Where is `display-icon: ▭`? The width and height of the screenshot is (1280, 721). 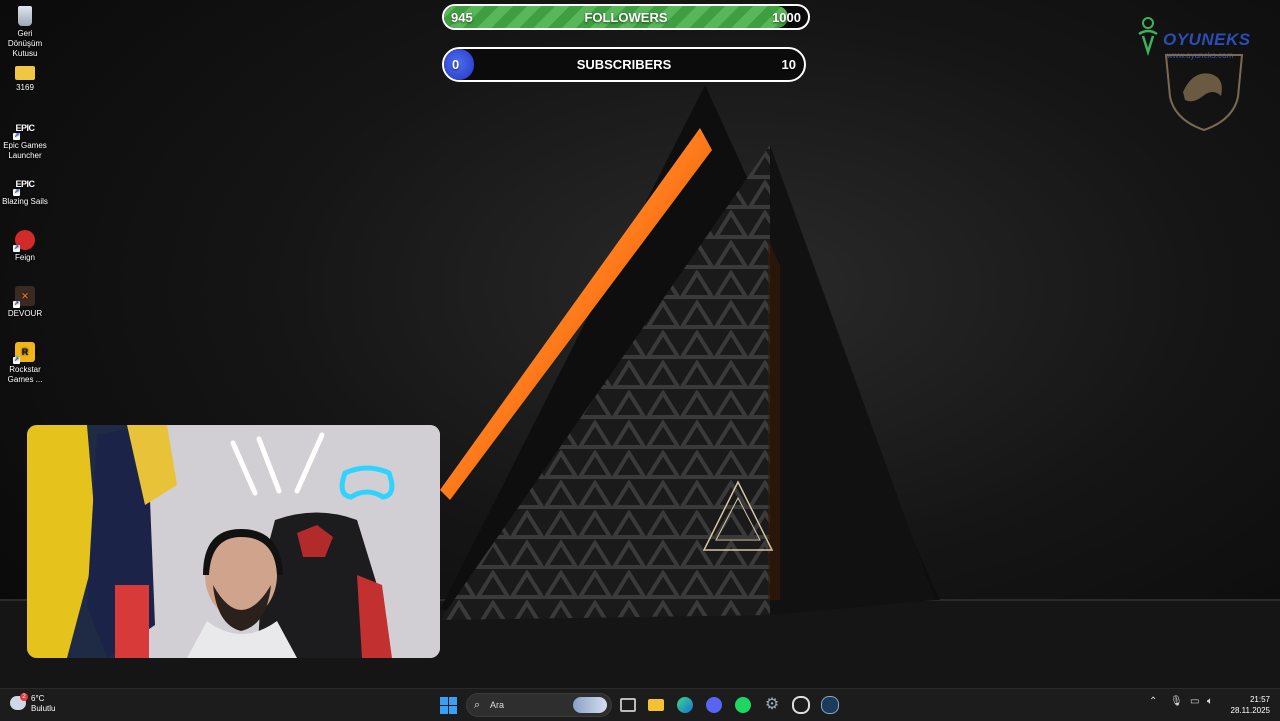
display-icon: ▭ is located at coordinates (1194, 701).